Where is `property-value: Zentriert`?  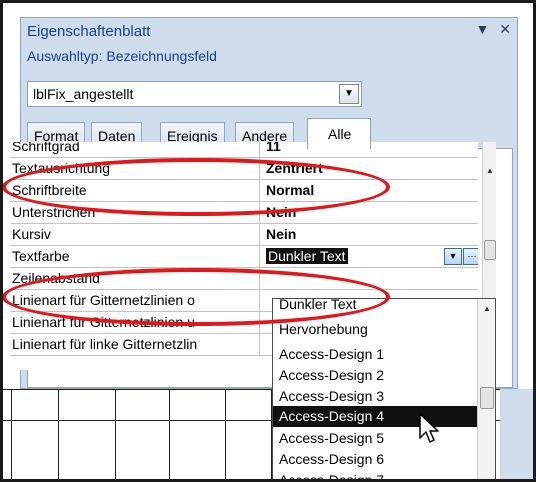
property-value: Zentriert is located at coordinates (370, 169).